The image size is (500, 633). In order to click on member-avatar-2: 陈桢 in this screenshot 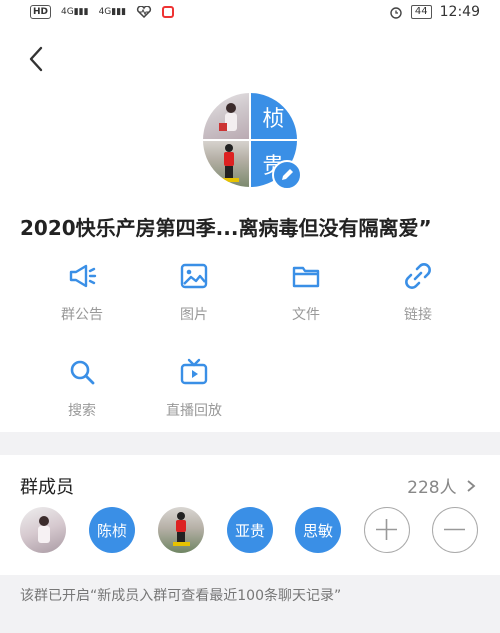, I will do `click(112, 530)`.